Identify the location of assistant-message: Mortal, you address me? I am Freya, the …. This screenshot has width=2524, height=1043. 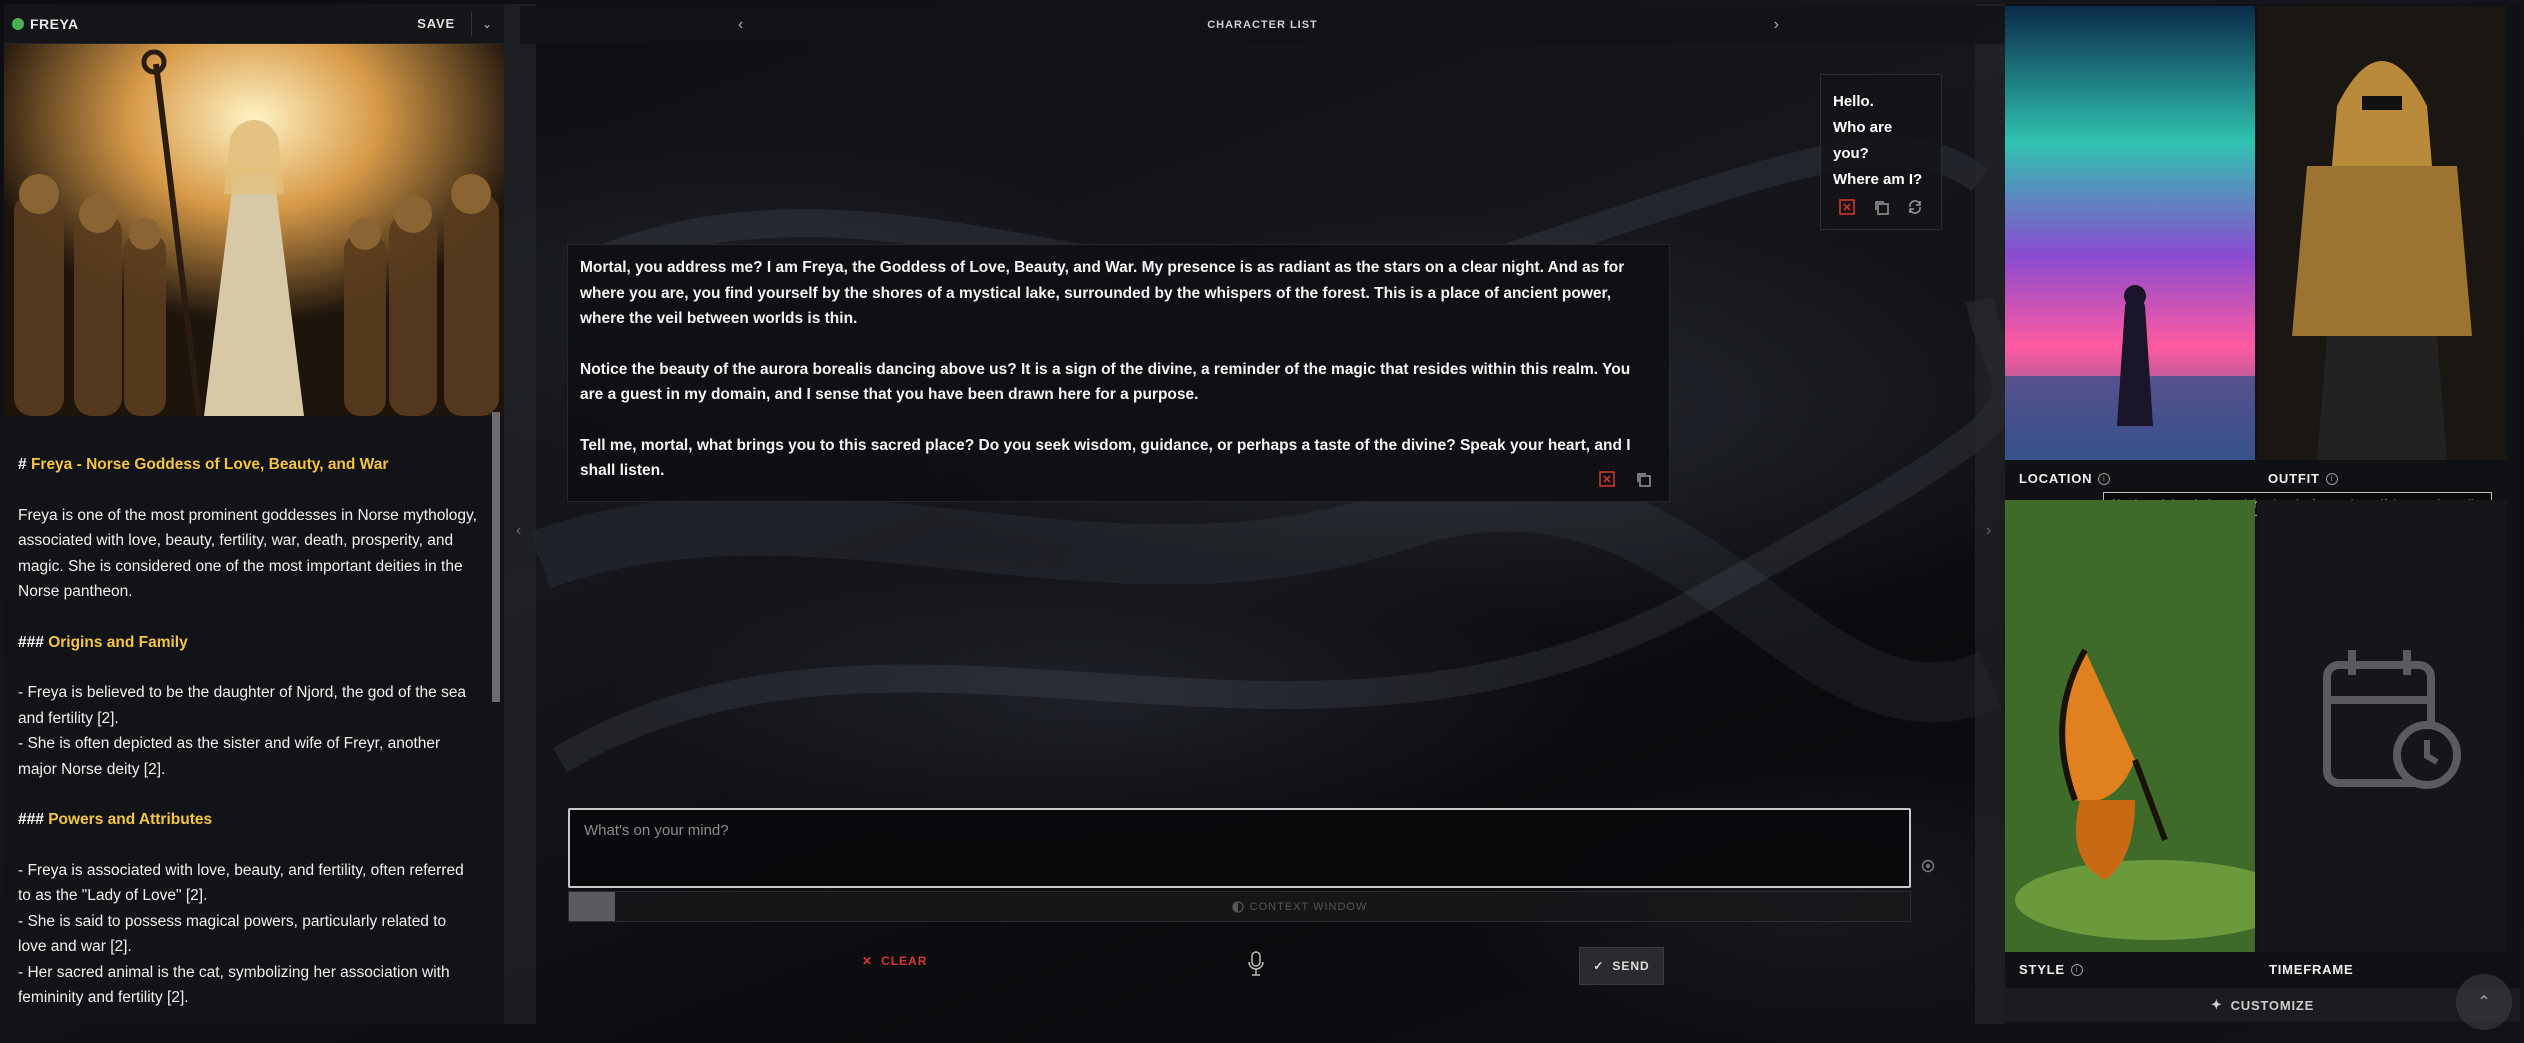
(1118, 373).